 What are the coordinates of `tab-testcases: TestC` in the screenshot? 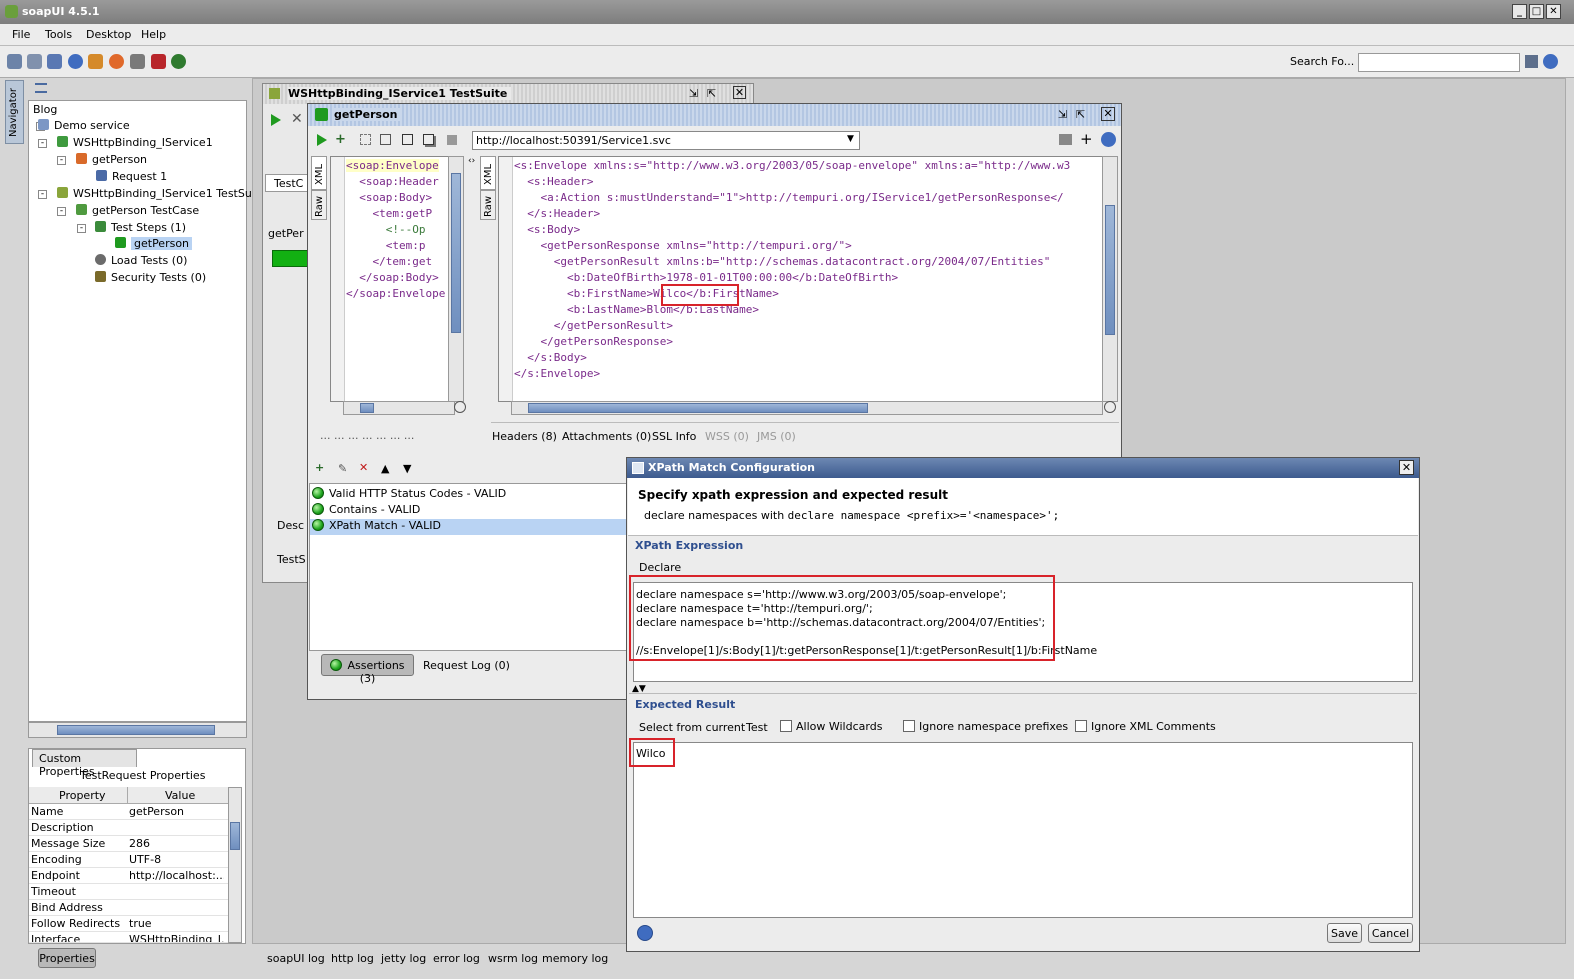 It's located at (287, 183).